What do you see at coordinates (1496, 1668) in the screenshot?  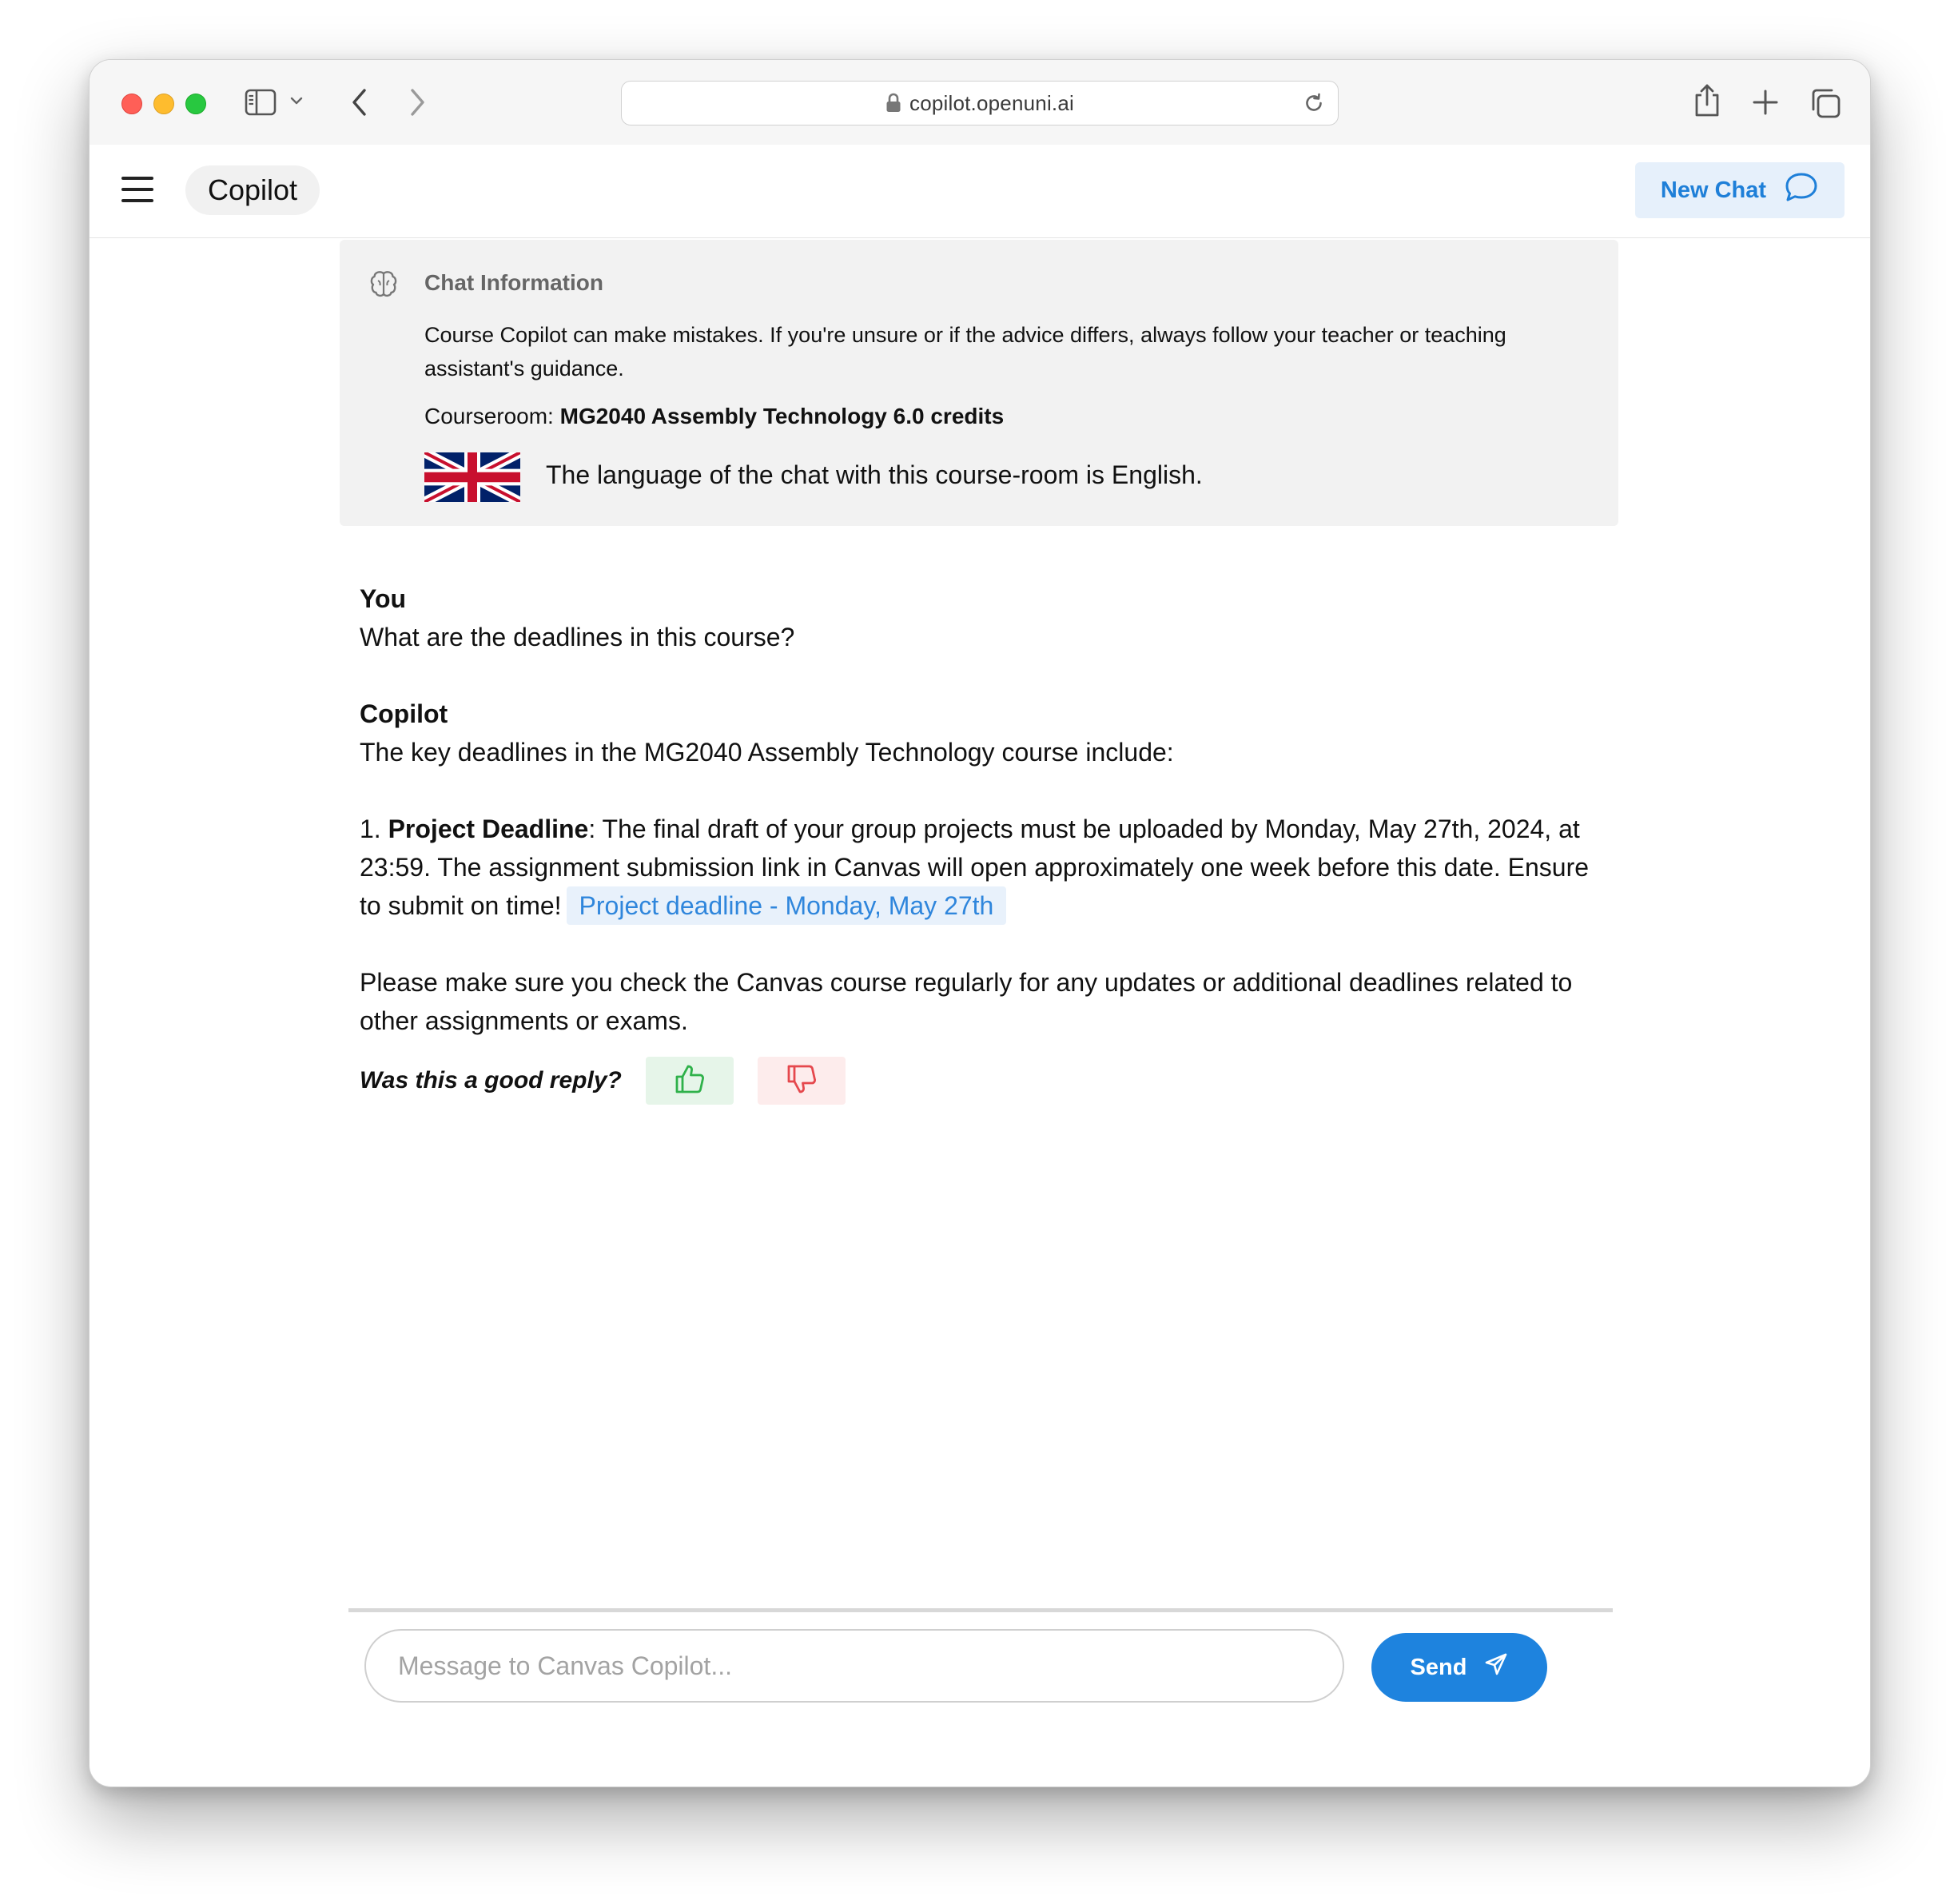 I see `paper-plane-icon` at bounding box center [1496, 1668].